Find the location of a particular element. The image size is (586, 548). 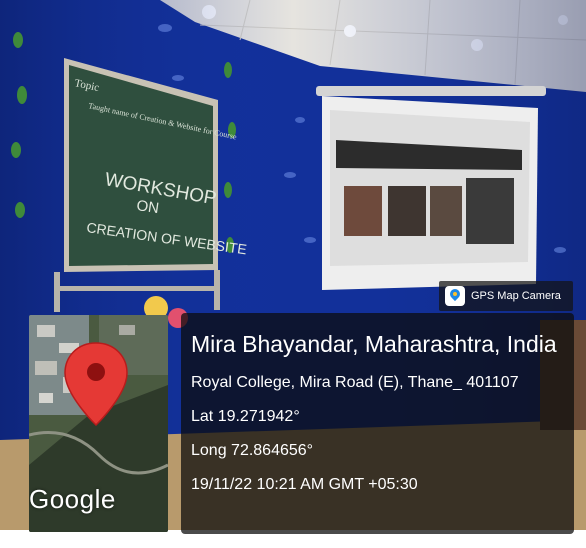

board-stand is located at coordinates (57, 292).